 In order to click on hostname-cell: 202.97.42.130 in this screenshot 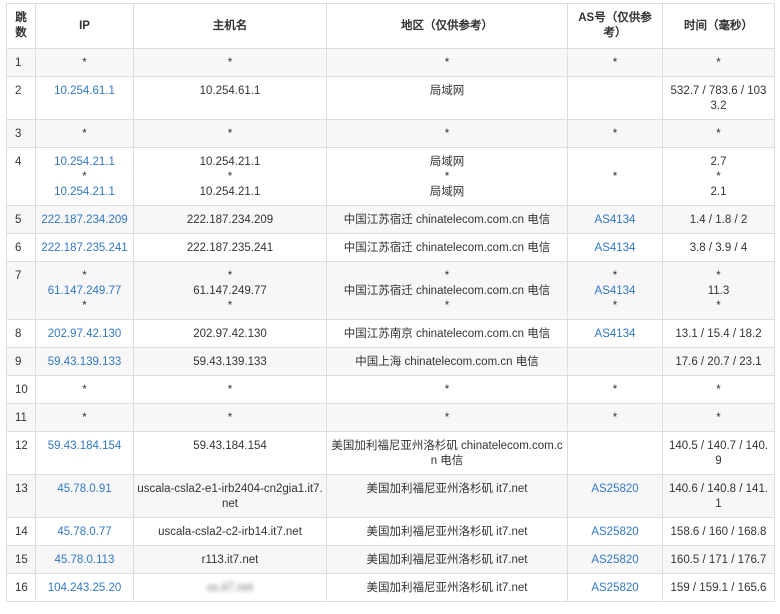, I will do `click(230, 333)`.